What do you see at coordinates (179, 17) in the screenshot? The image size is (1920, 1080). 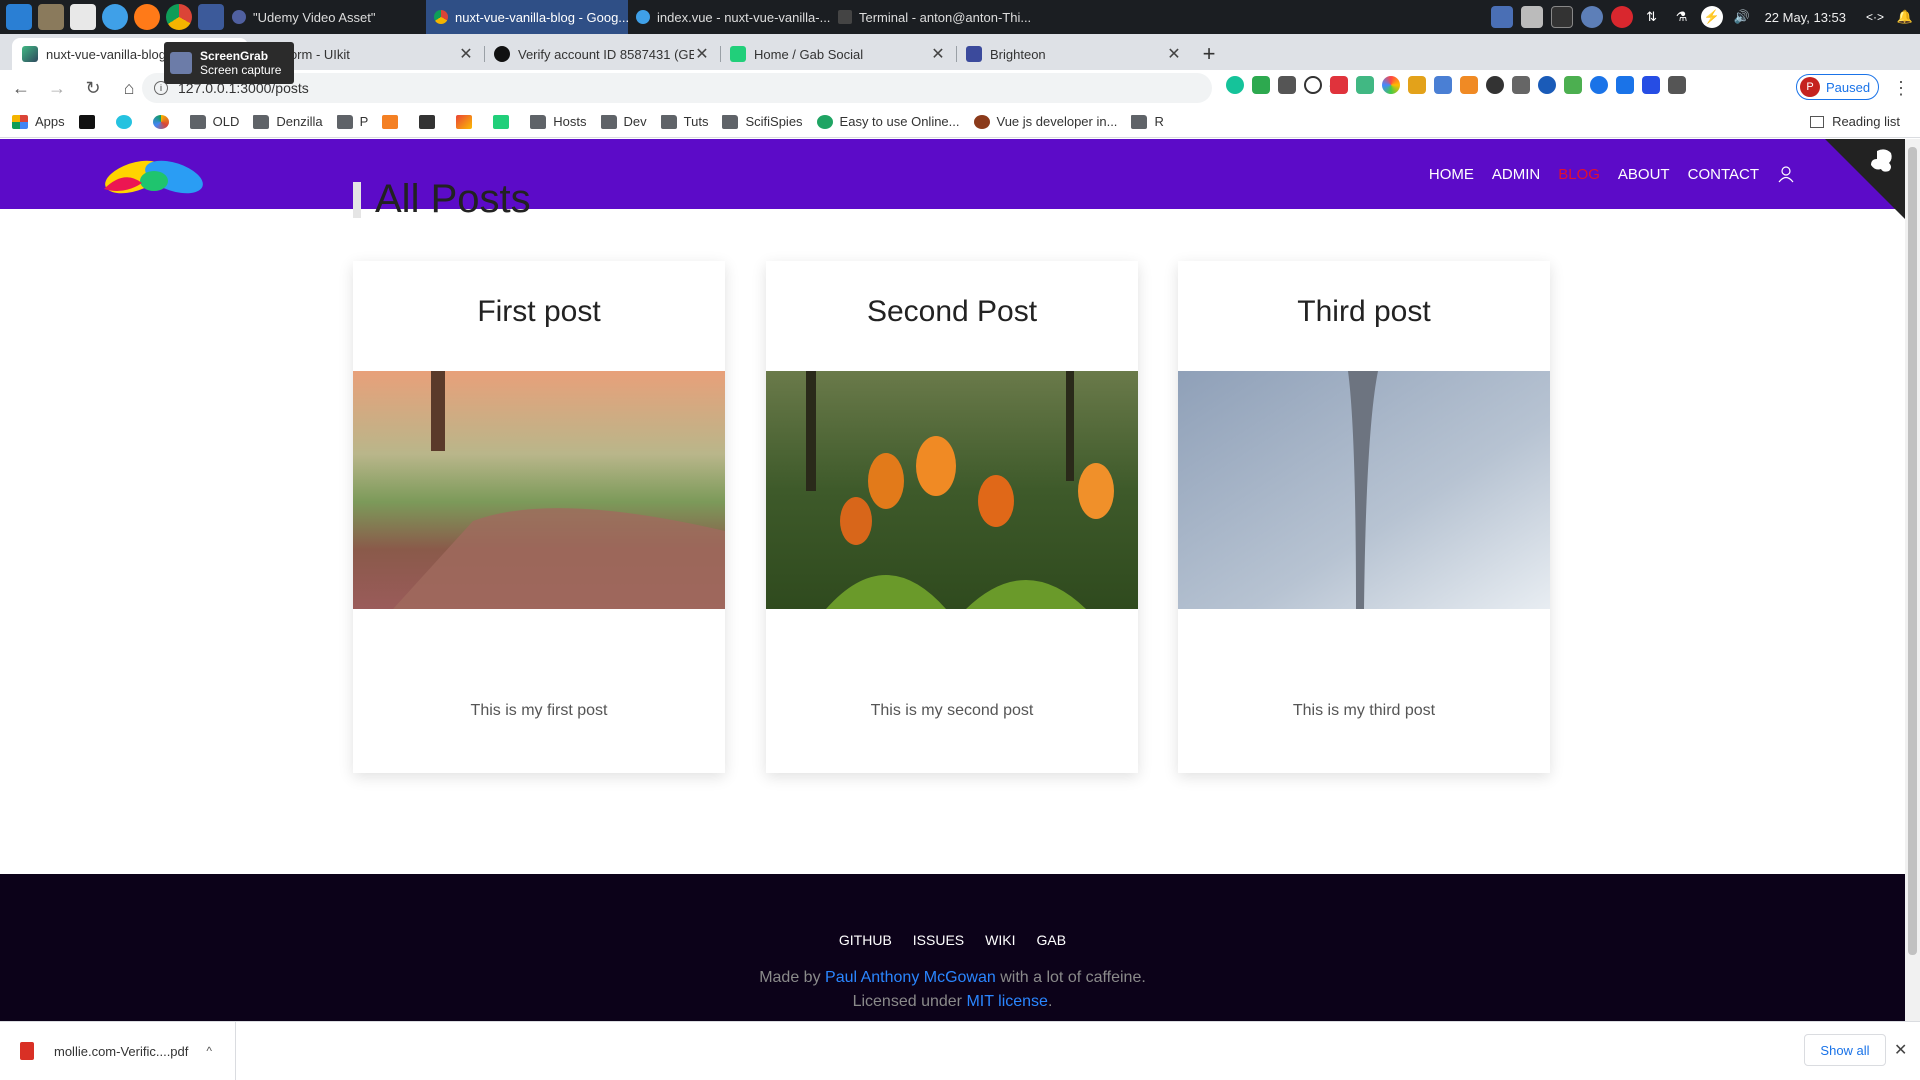 I see `chrome-icon` at bounding box center [179, 17].